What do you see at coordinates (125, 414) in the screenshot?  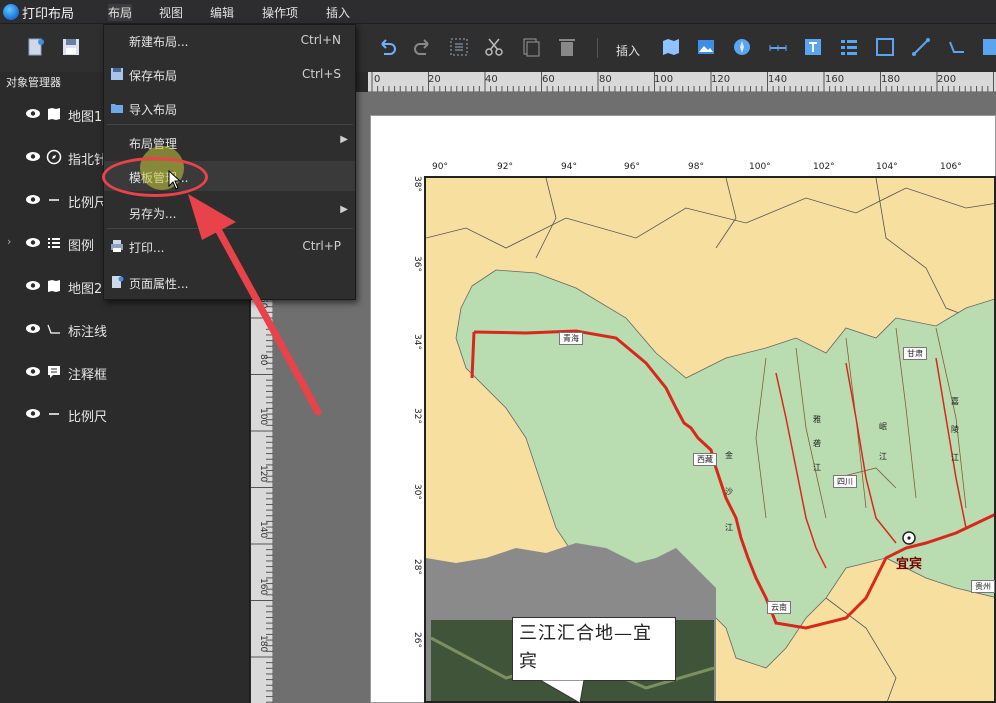 I see `tree-item-scalebar-2: 比例尺` at bounding box center [125, 414].